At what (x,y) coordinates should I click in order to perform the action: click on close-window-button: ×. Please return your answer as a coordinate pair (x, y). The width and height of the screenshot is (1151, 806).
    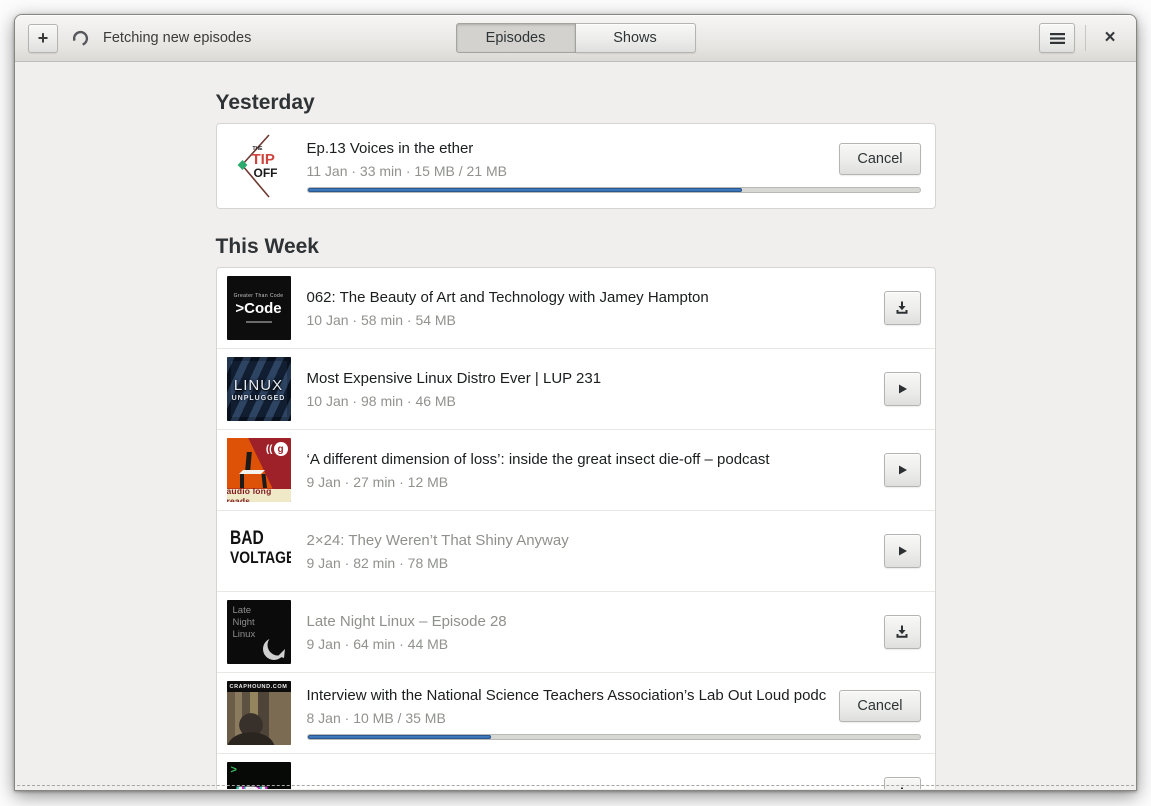
    Looking at the image, I should click on (1110, 38).